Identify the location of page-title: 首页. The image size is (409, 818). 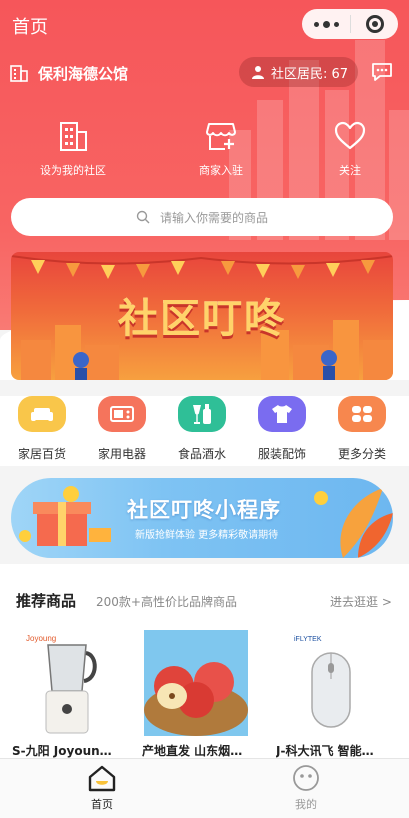
(30, 27).